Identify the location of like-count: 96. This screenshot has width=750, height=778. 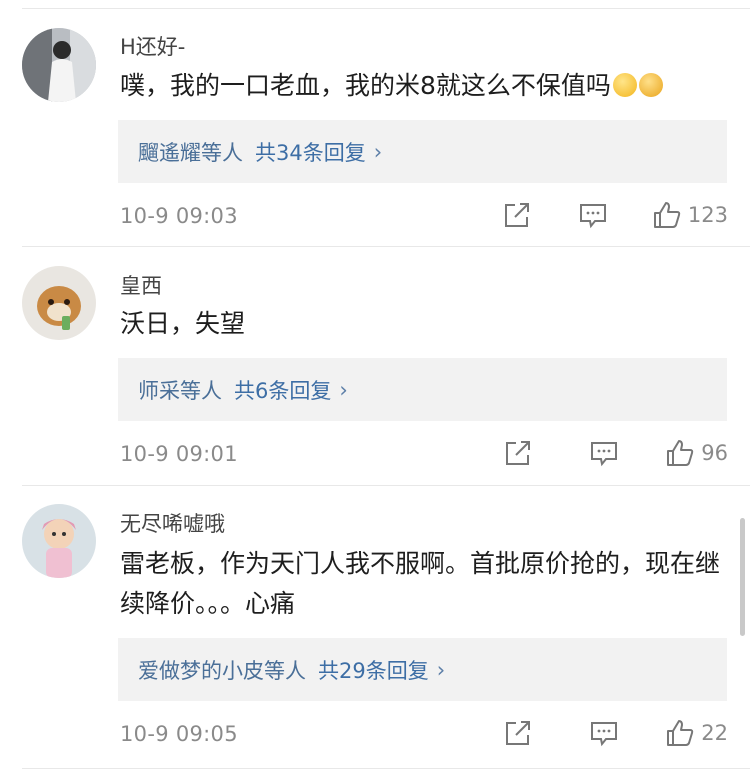
(714, 453).